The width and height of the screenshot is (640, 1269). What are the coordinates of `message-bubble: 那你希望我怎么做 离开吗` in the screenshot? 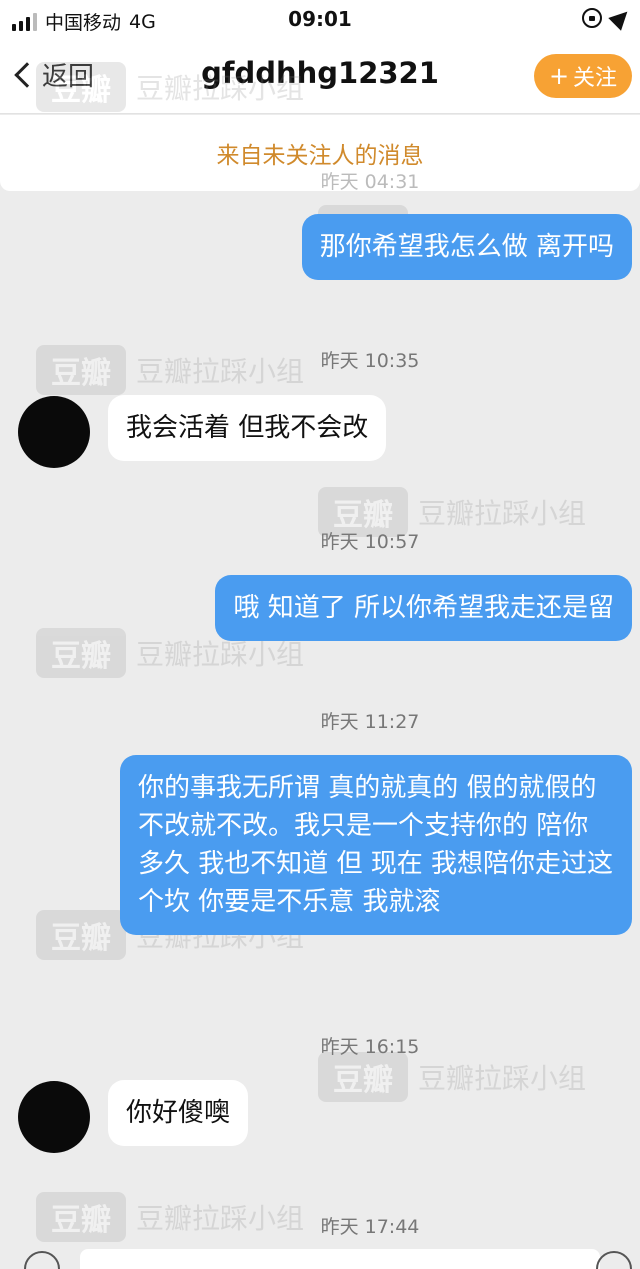 It's located at (466, 247).